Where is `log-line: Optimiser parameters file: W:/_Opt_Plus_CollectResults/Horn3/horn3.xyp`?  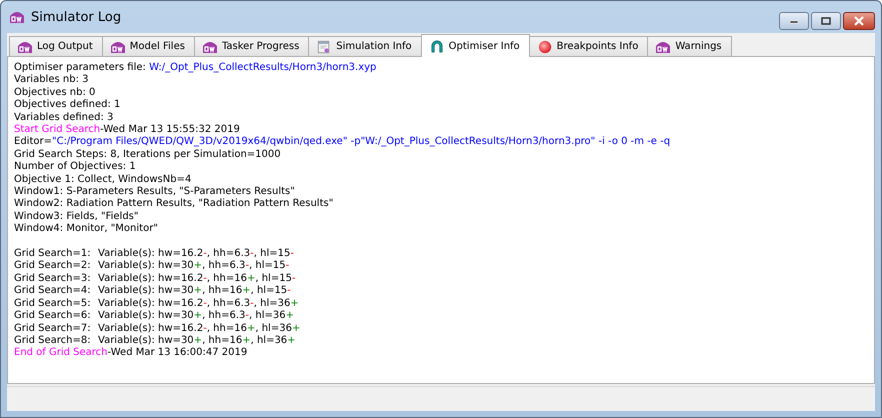 log-line: Optimiser parameters file: W:/_Opt_Plus_CollectResults/Horn3/horn3.xyp is located at coordinates (195, 68).